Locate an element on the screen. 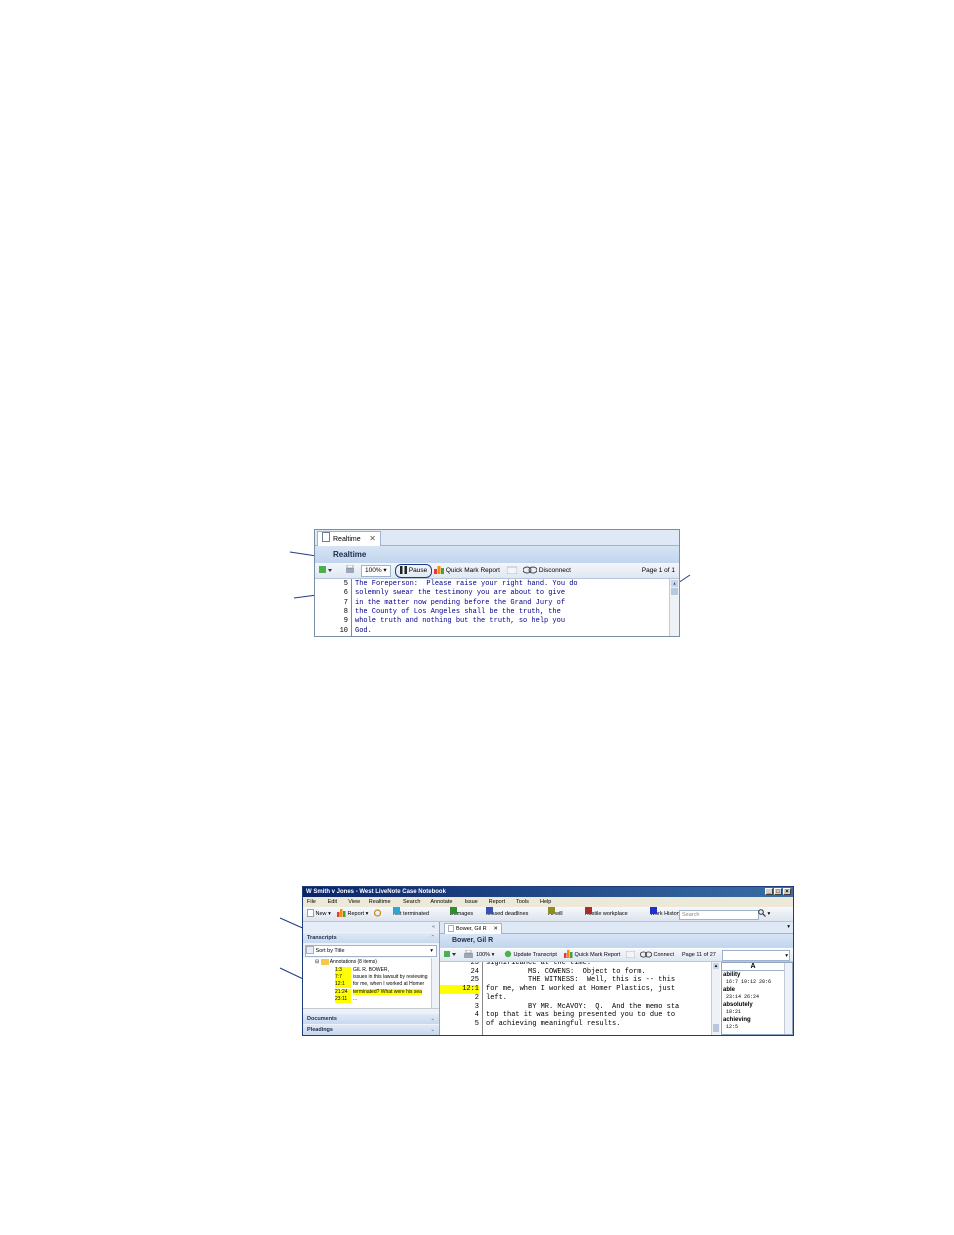 The image size is (954, 1235). report-button: Report ▾ is located at coordinates (352, 914).